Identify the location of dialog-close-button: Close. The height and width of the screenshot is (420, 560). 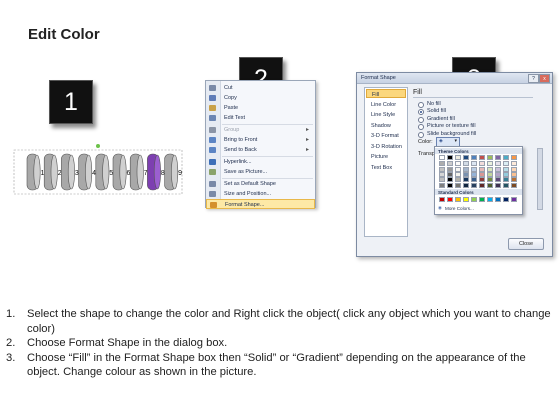
(526, 244).